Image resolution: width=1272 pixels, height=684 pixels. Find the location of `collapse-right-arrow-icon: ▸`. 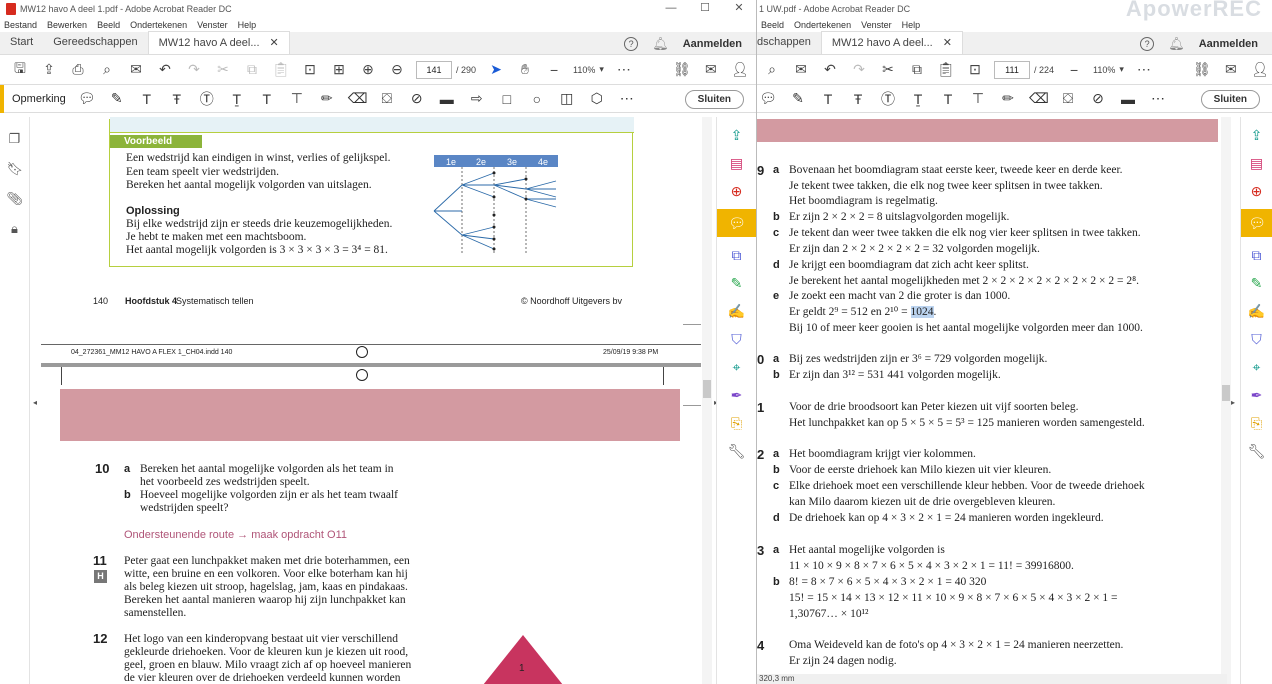

collapse-right-arrow-icon: ▸ is located at coordinates (1233, 402).